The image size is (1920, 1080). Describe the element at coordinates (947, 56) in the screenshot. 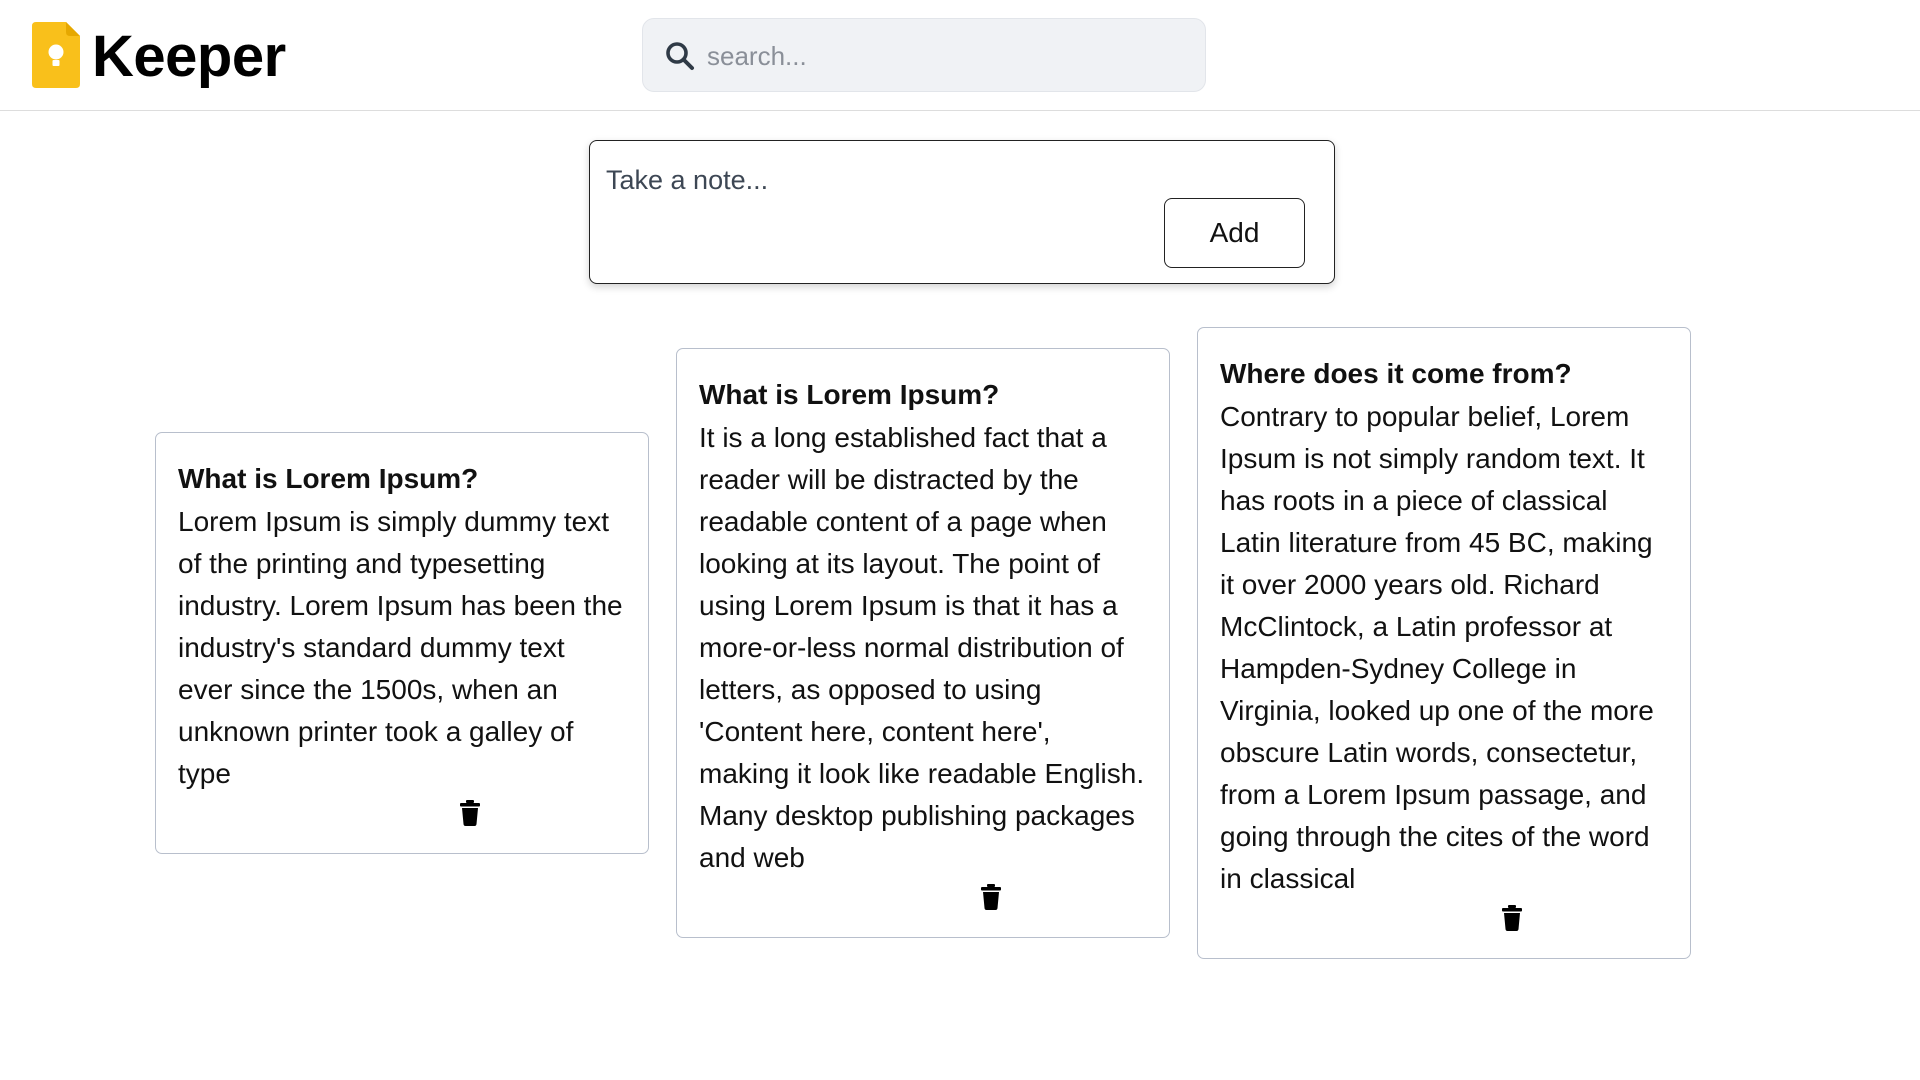

I see `search-input` at that location.